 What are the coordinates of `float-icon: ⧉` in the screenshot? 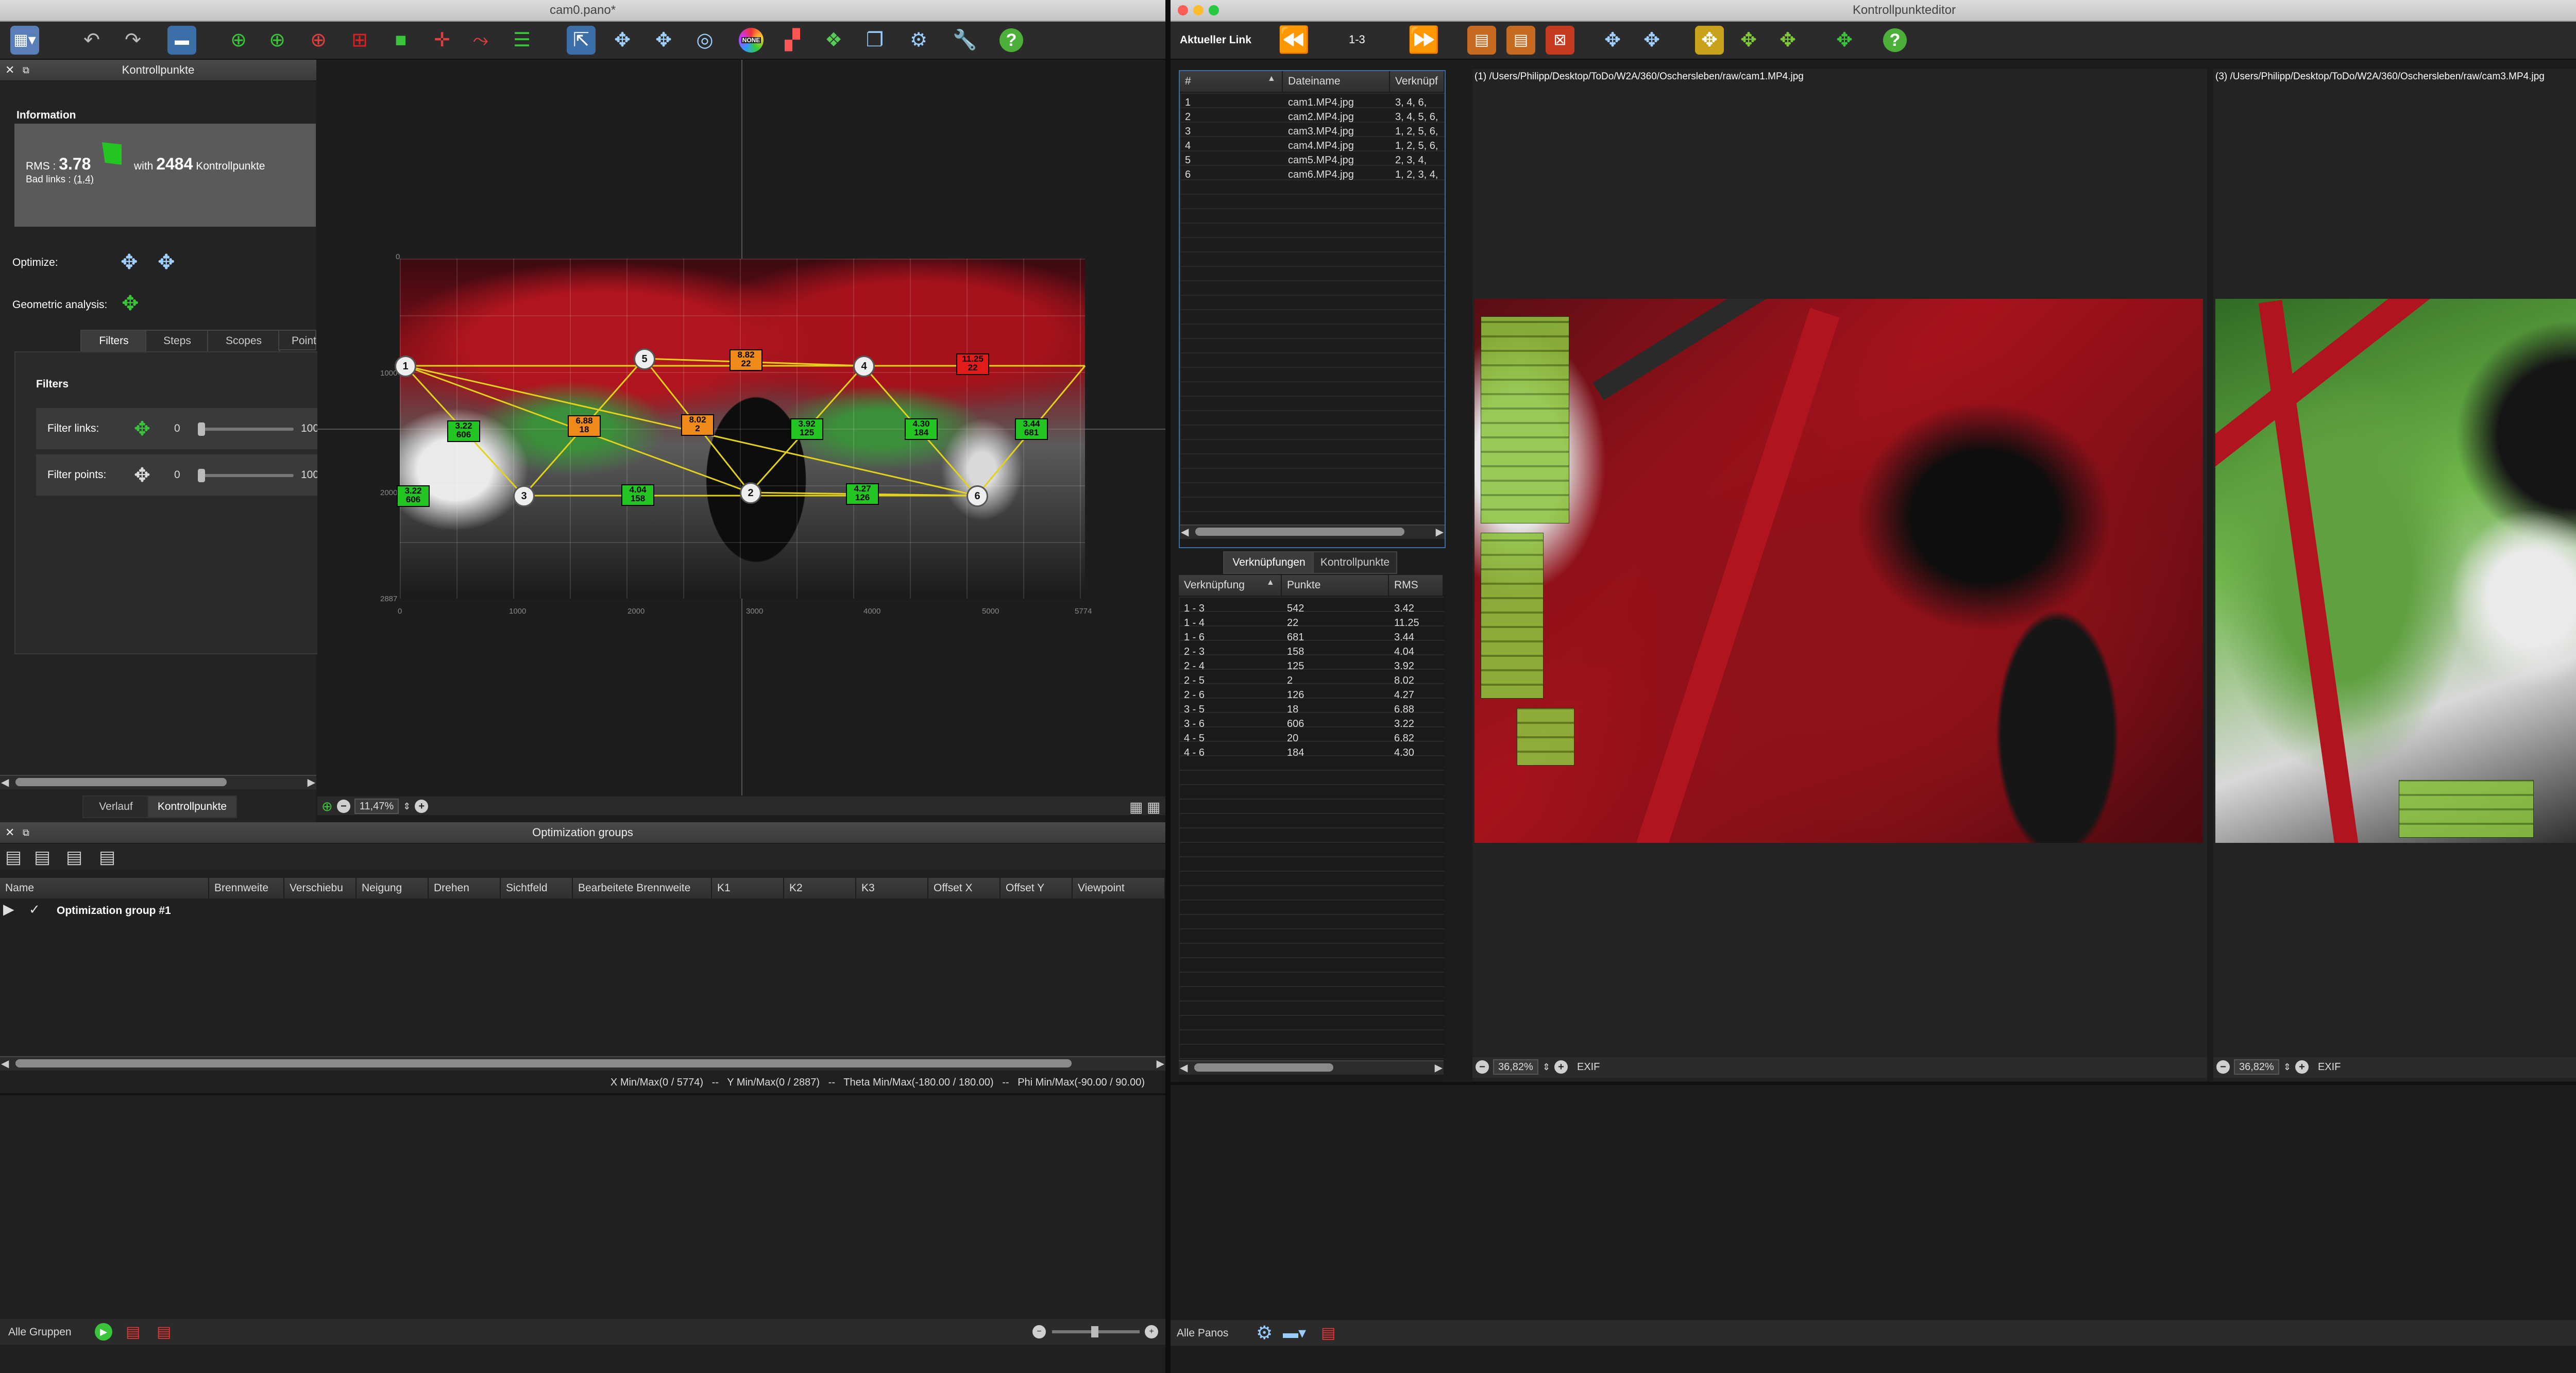 It's located at (26, 832).